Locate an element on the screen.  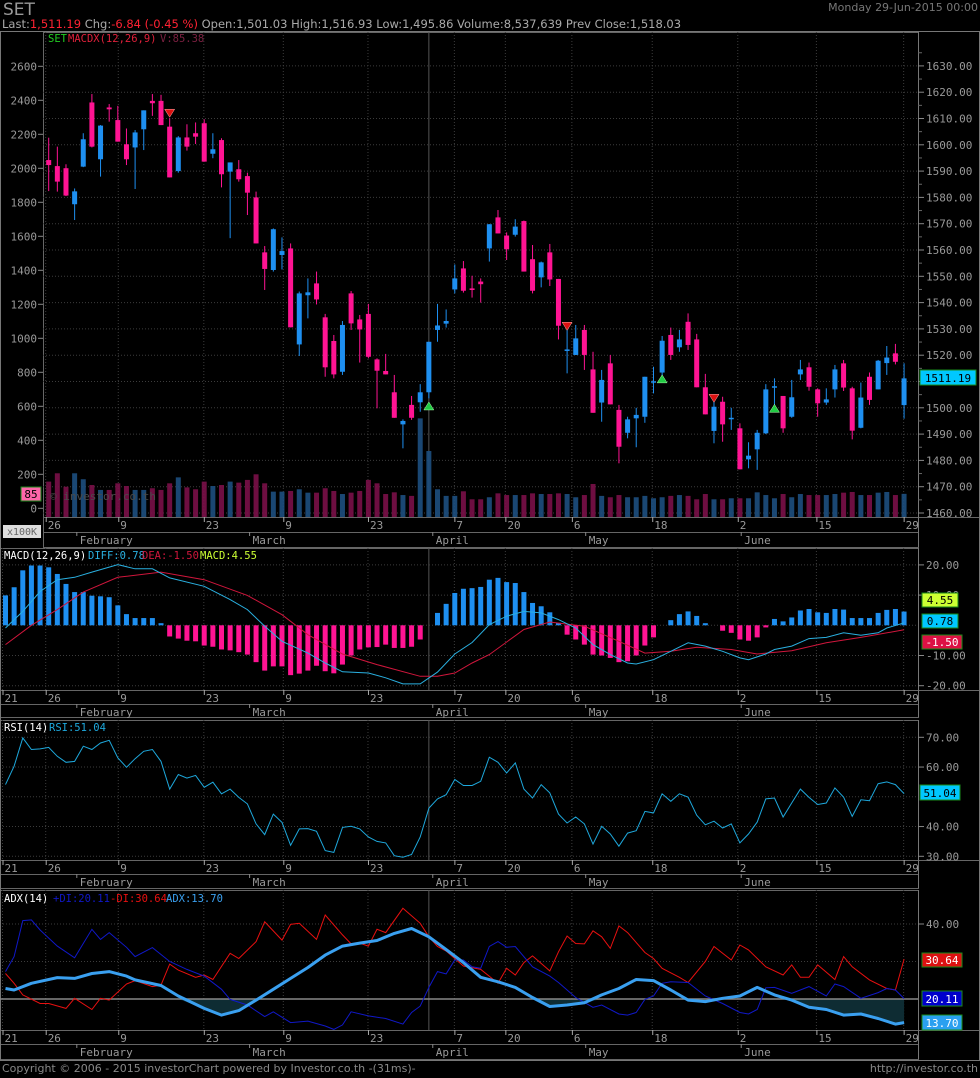
main-date-label: 29 is located at coordinates (912, 525).